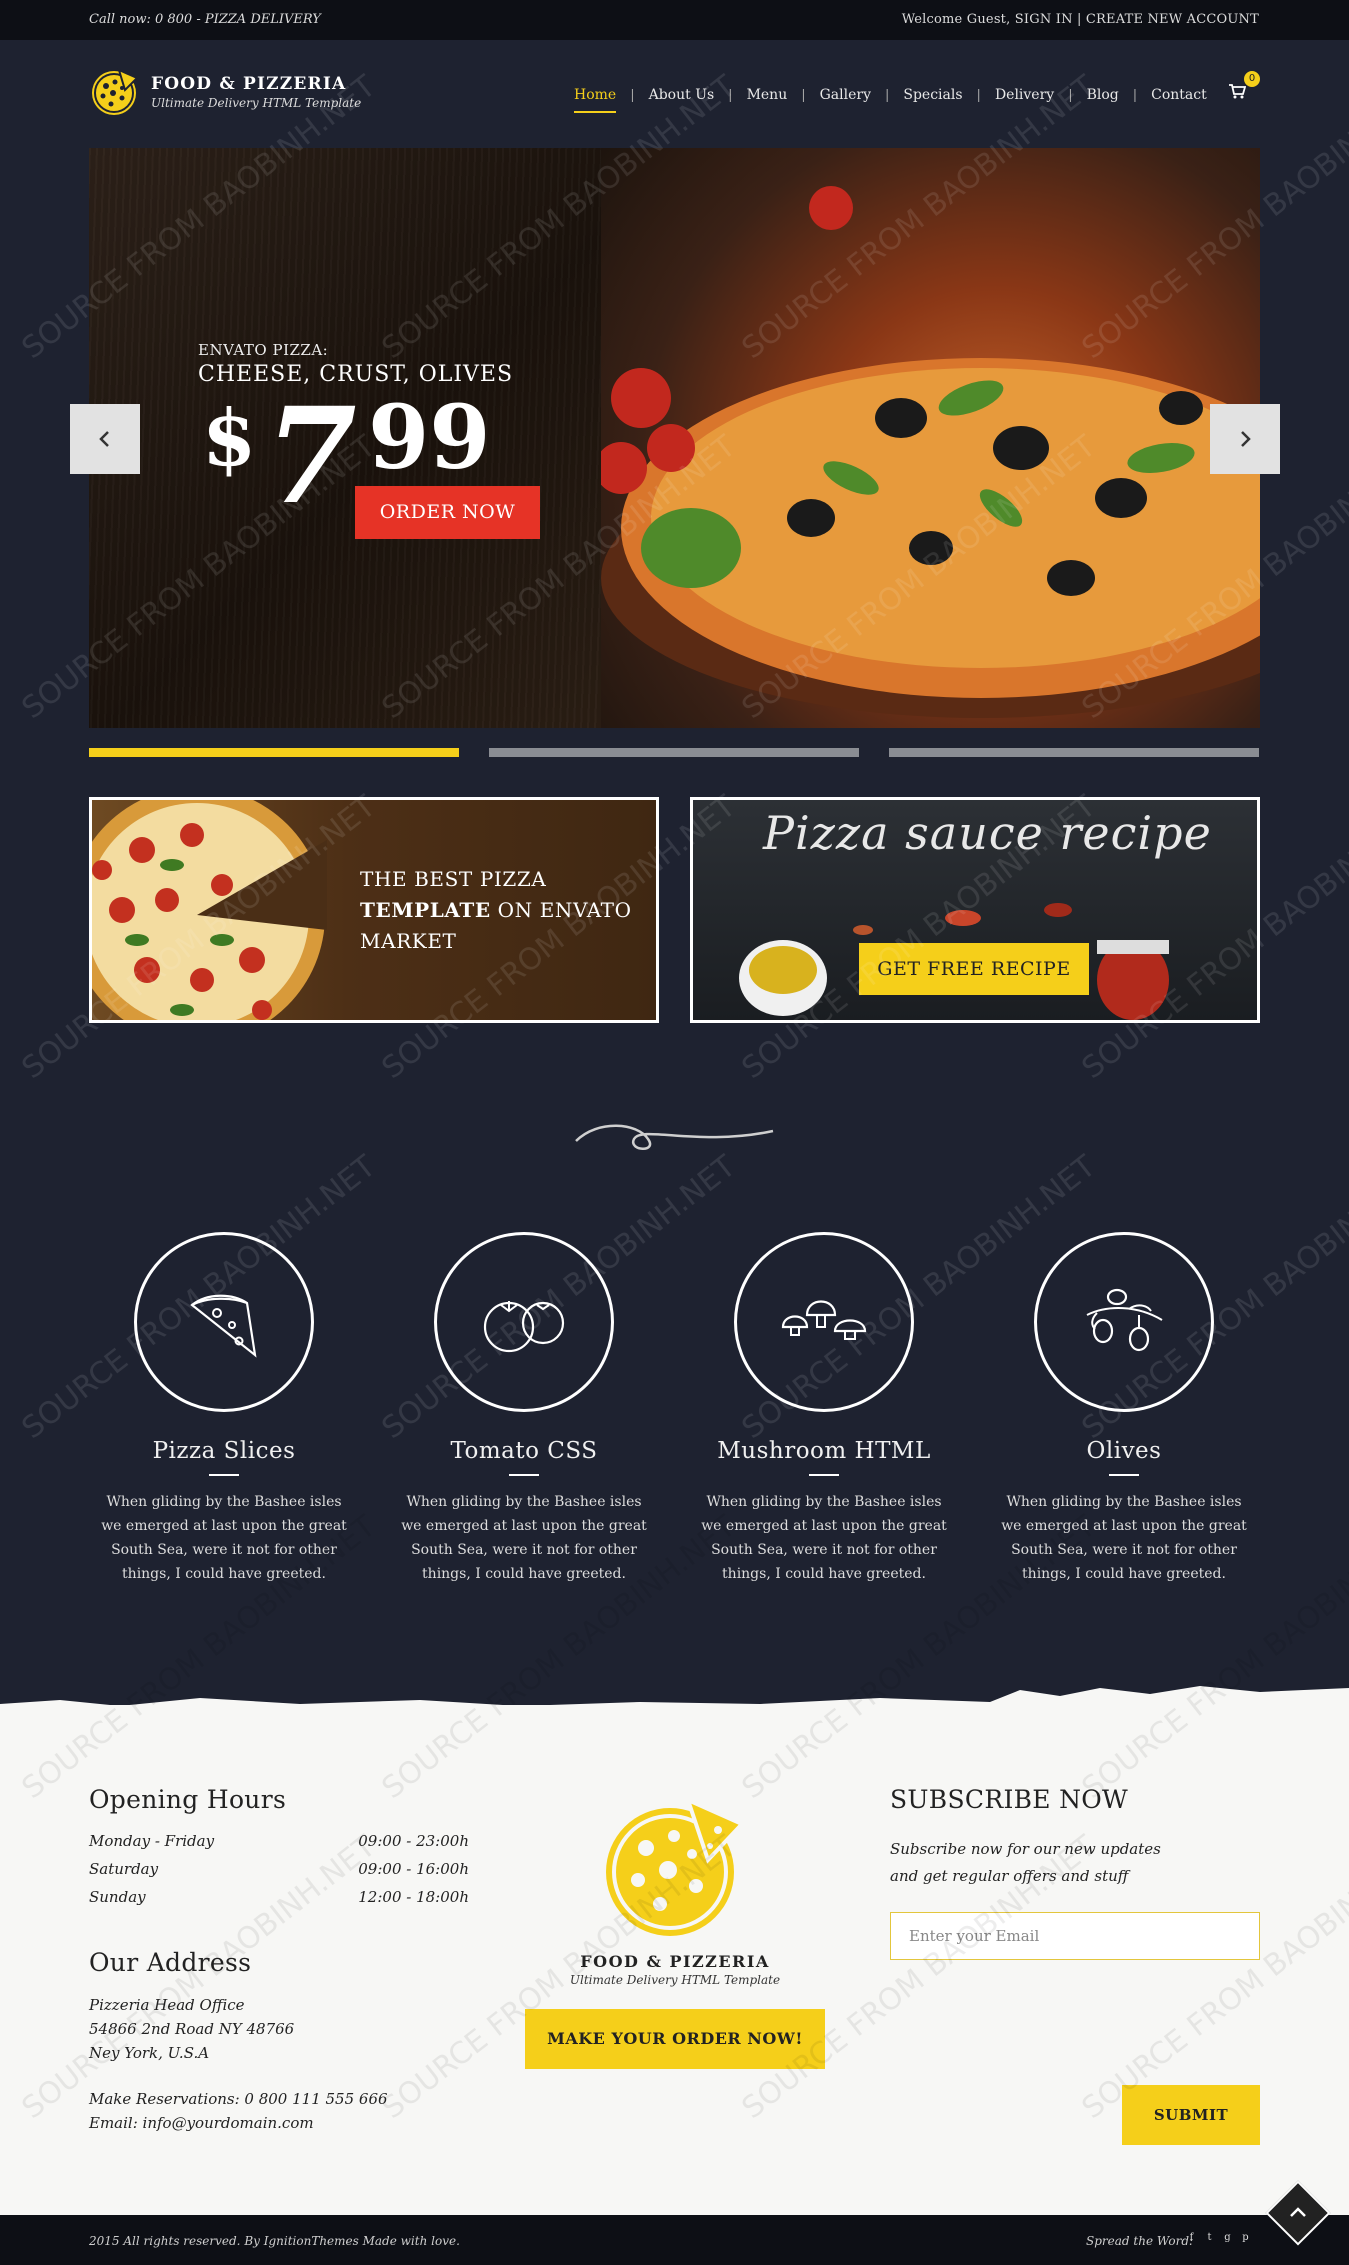 The width and height of the screenshot is (1349, 2265). What do you see at coordinates (192, 2029) in the screenshot?
I see `address-line: 54866 2nd Road NY 48766` at bounding box center [192, 2029].